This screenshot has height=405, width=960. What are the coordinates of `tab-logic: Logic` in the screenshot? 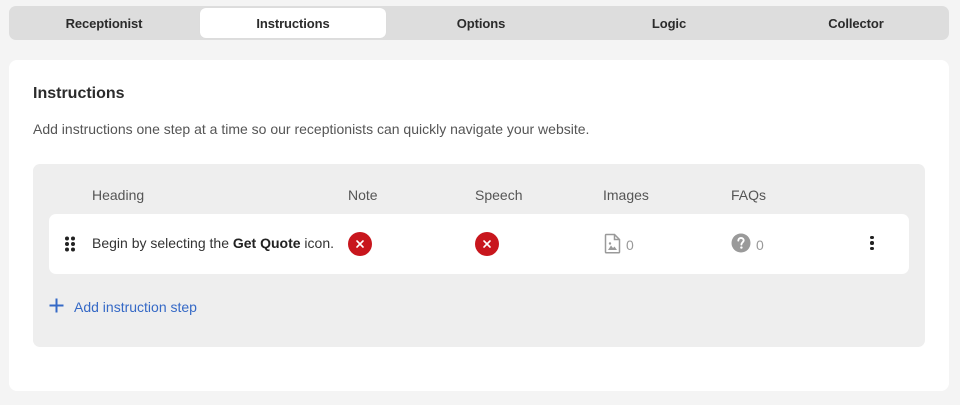 It's located at (669, 23).